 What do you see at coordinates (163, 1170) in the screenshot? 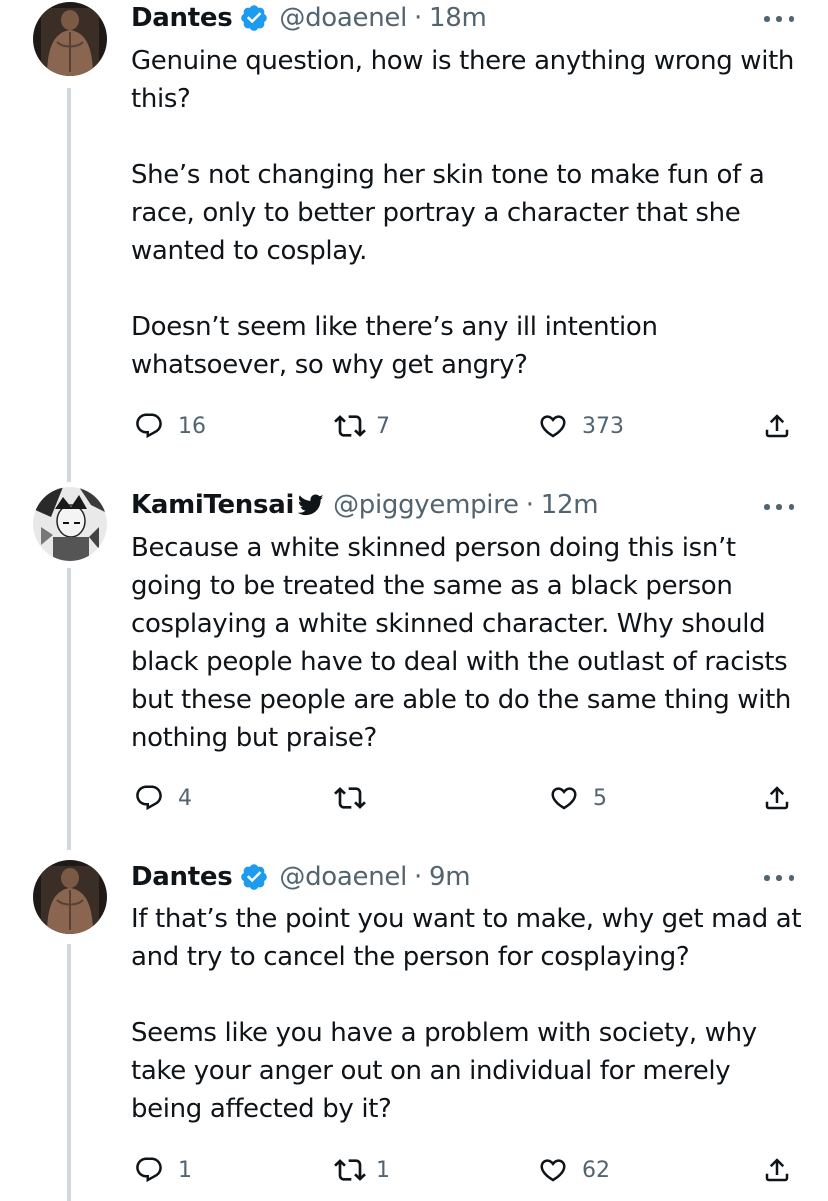
I see `reply-button: 1` at bounding box center [163, 1170].